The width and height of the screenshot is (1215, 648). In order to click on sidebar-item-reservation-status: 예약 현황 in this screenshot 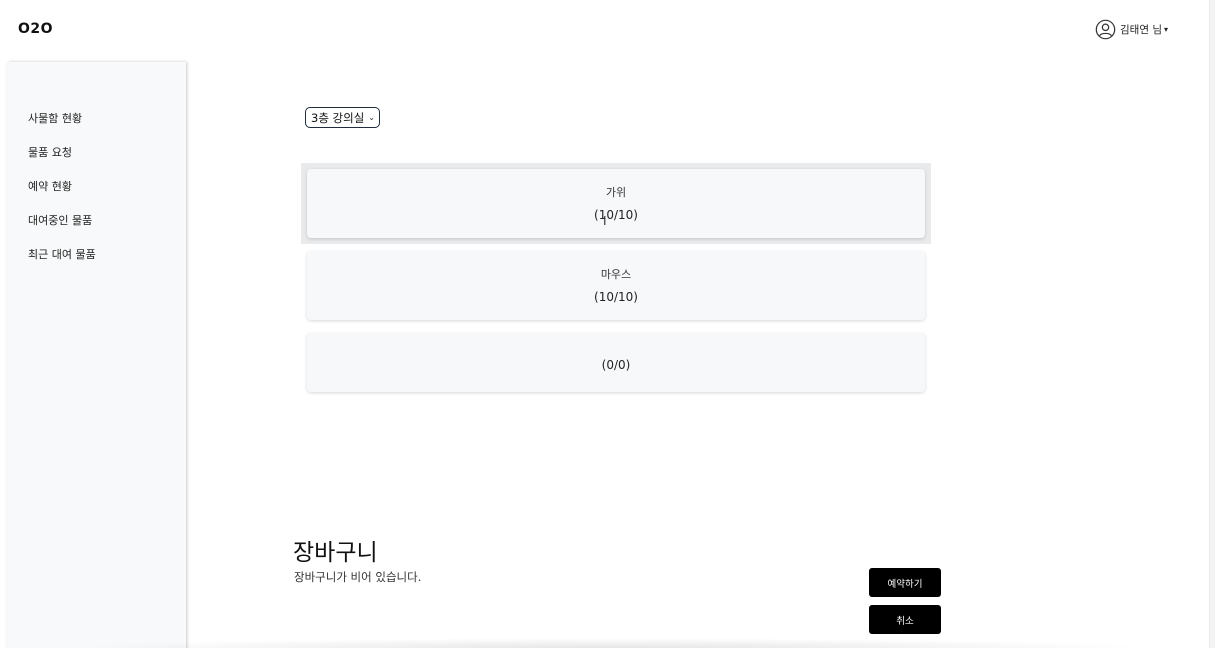, I will do `click(50, 186)`.